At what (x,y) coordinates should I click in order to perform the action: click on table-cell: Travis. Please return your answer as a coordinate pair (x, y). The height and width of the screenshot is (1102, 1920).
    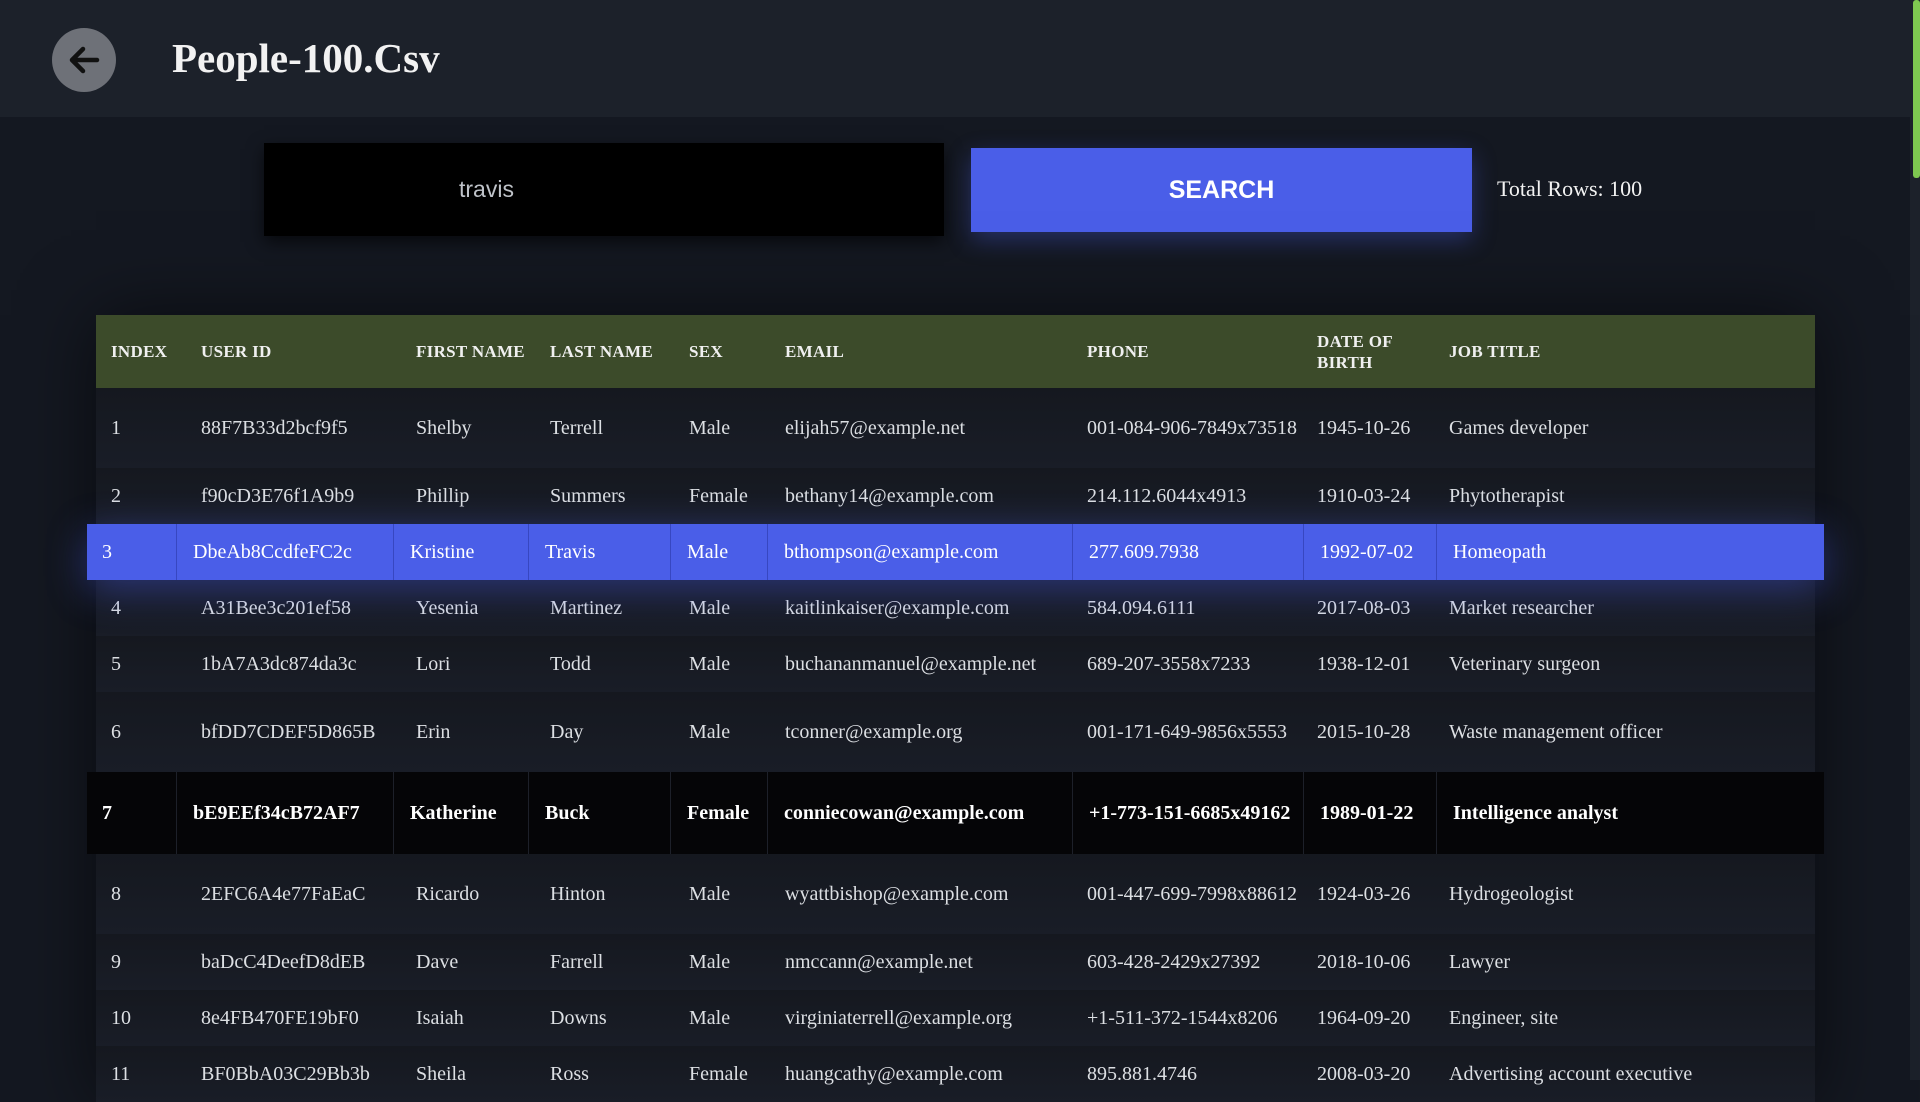
    Looking at the image, I should click on (600, 552).